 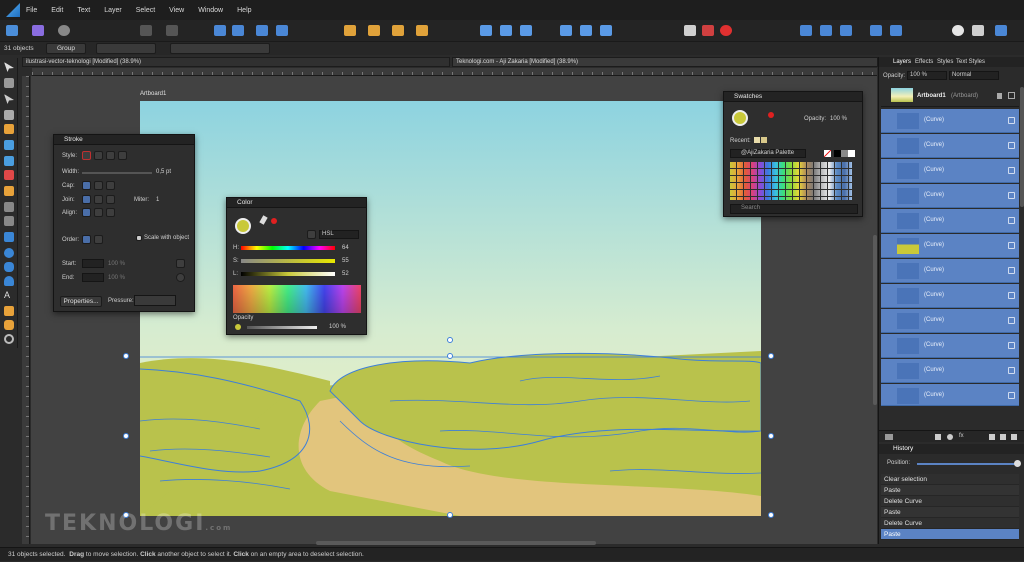 What do you see at coordinates (398, 30) in the screenshot?
I see `arrange-forward-icon` at bounding box center [398, 30].